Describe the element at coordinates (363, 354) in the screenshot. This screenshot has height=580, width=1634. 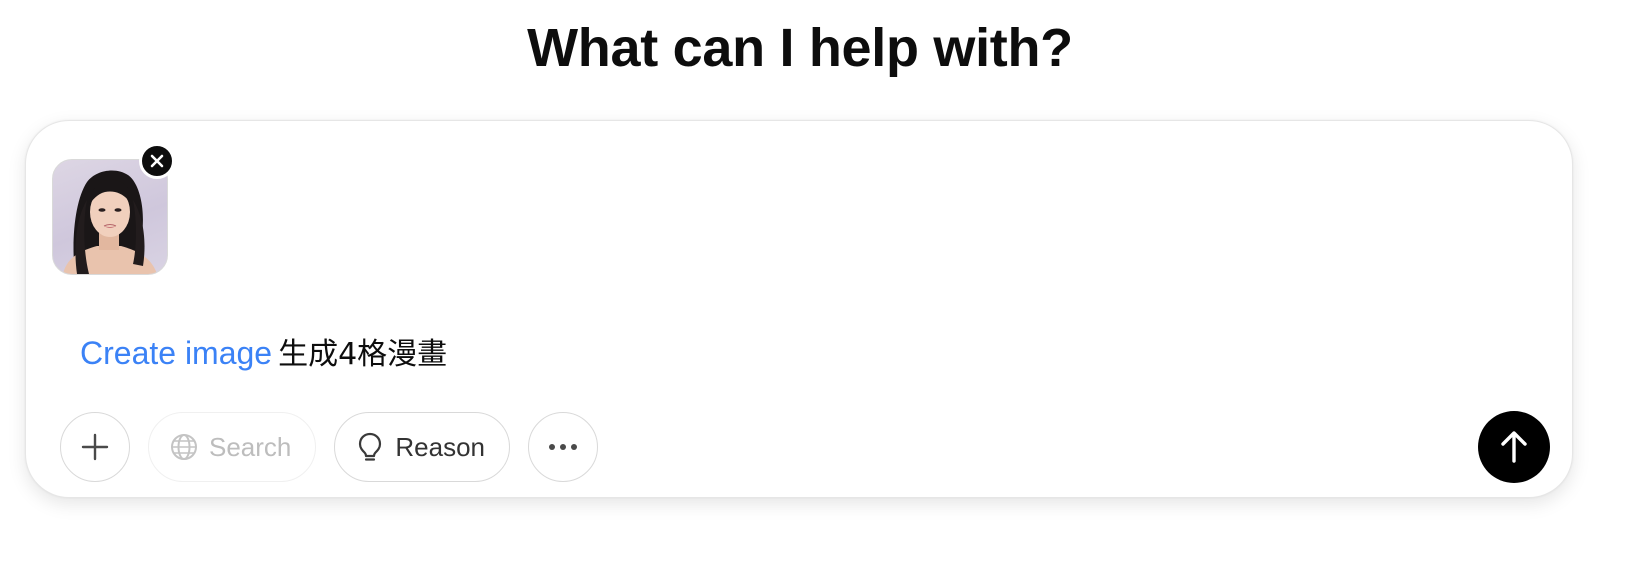
I see `prompt-text: 生成4格漫畫` at that location.